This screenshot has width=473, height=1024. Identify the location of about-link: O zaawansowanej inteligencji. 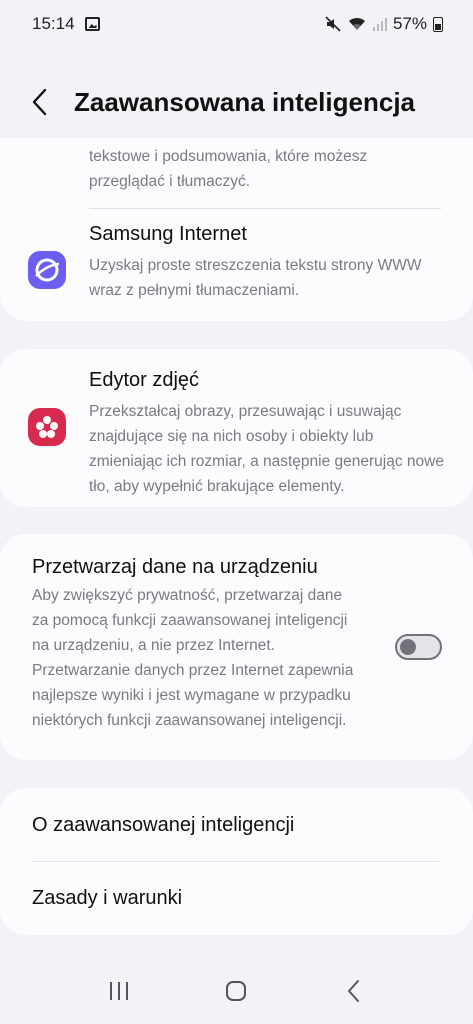
(163, 825).